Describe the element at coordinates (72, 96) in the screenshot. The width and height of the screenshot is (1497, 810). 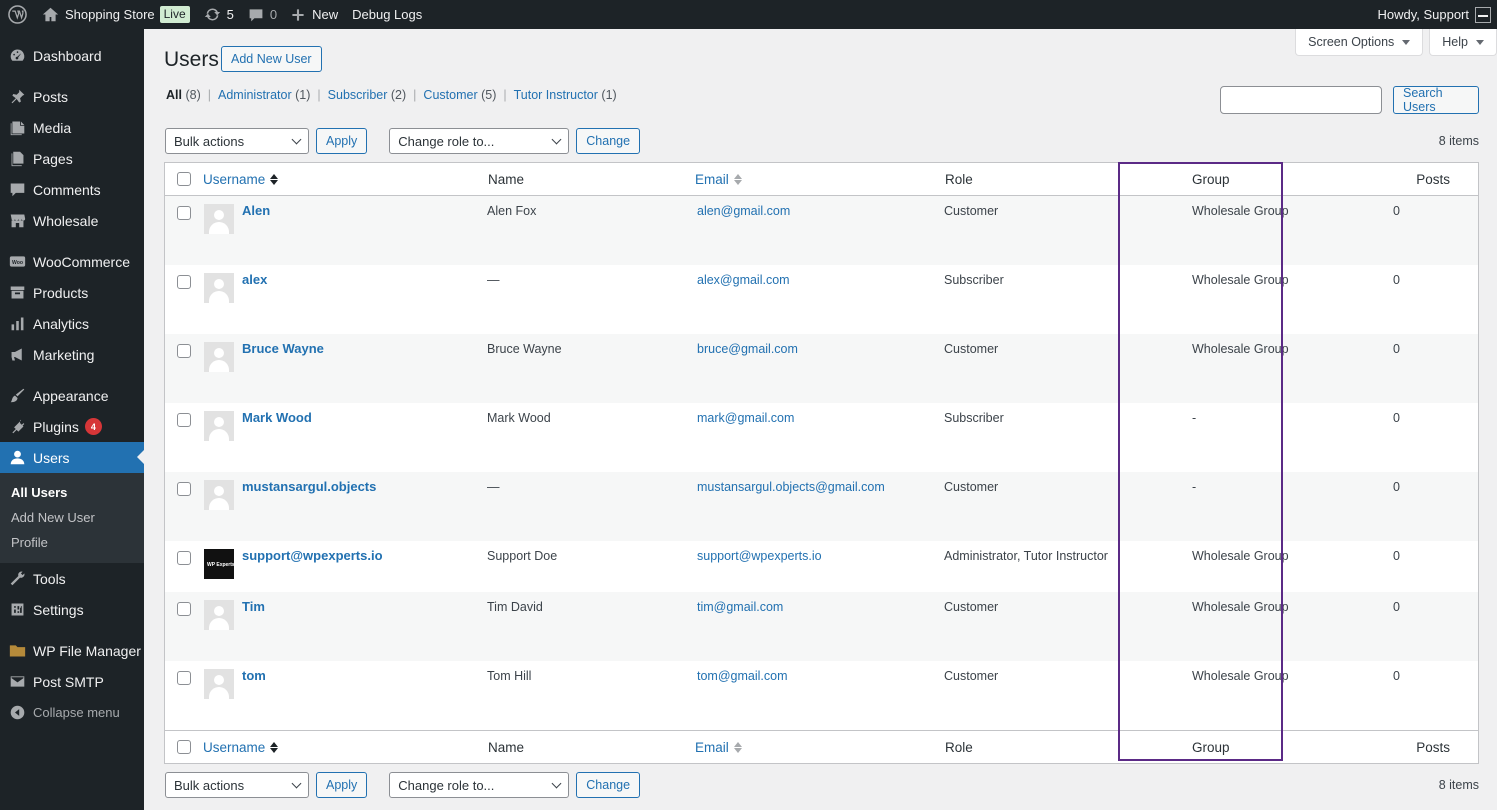
I see `sidebar-item-posts: Posts` at that location.